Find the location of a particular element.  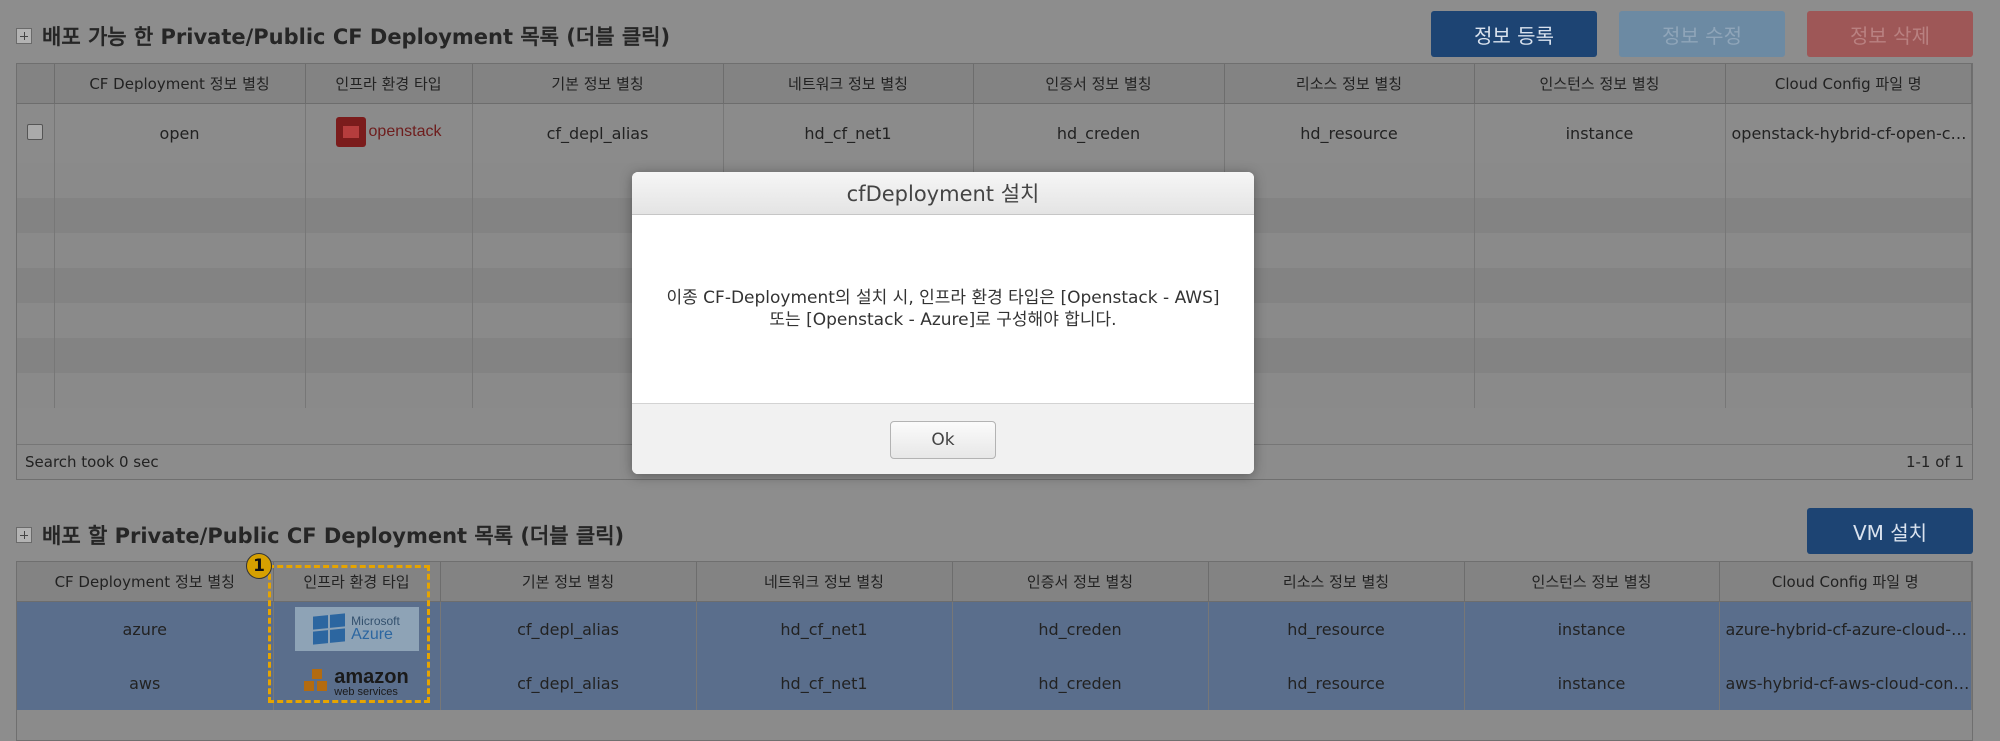

alias-cell: aws is located at coordinates (145, 683).